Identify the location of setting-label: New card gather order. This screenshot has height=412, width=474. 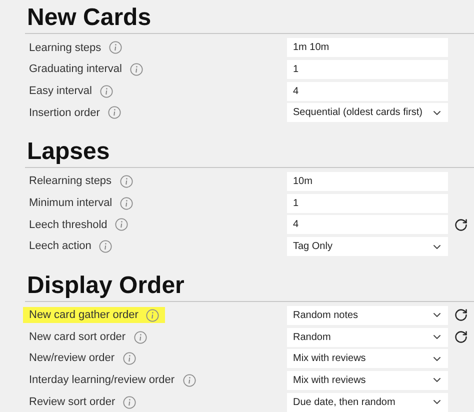
(83, 316).